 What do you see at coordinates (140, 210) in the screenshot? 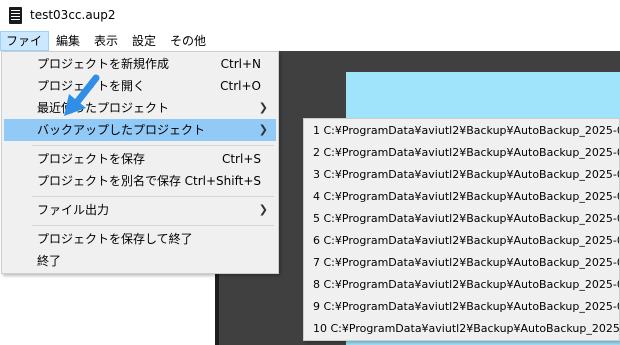
I see `menu-item-file-export: ファイル出力 ❯` at bounding box center [140, 210].